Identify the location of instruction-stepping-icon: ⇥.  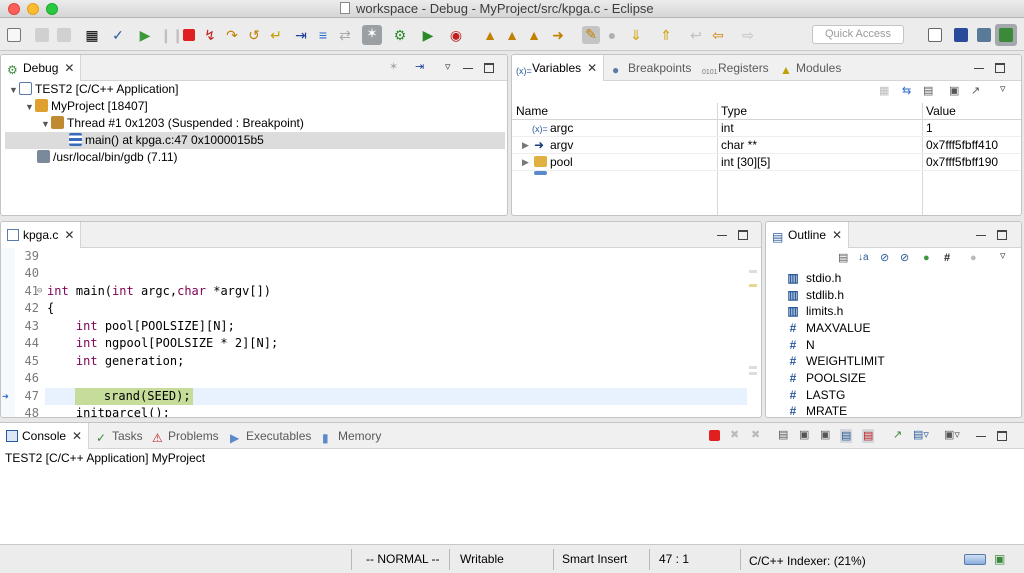
(301, 35).